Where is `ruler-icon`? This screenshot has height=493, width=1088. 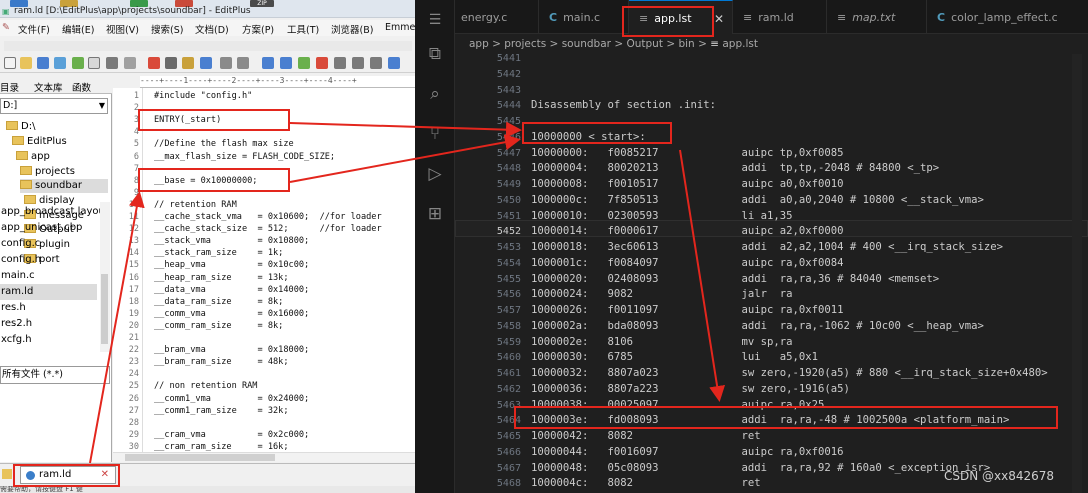
ruler-icon is located at coordinates (358, 63).